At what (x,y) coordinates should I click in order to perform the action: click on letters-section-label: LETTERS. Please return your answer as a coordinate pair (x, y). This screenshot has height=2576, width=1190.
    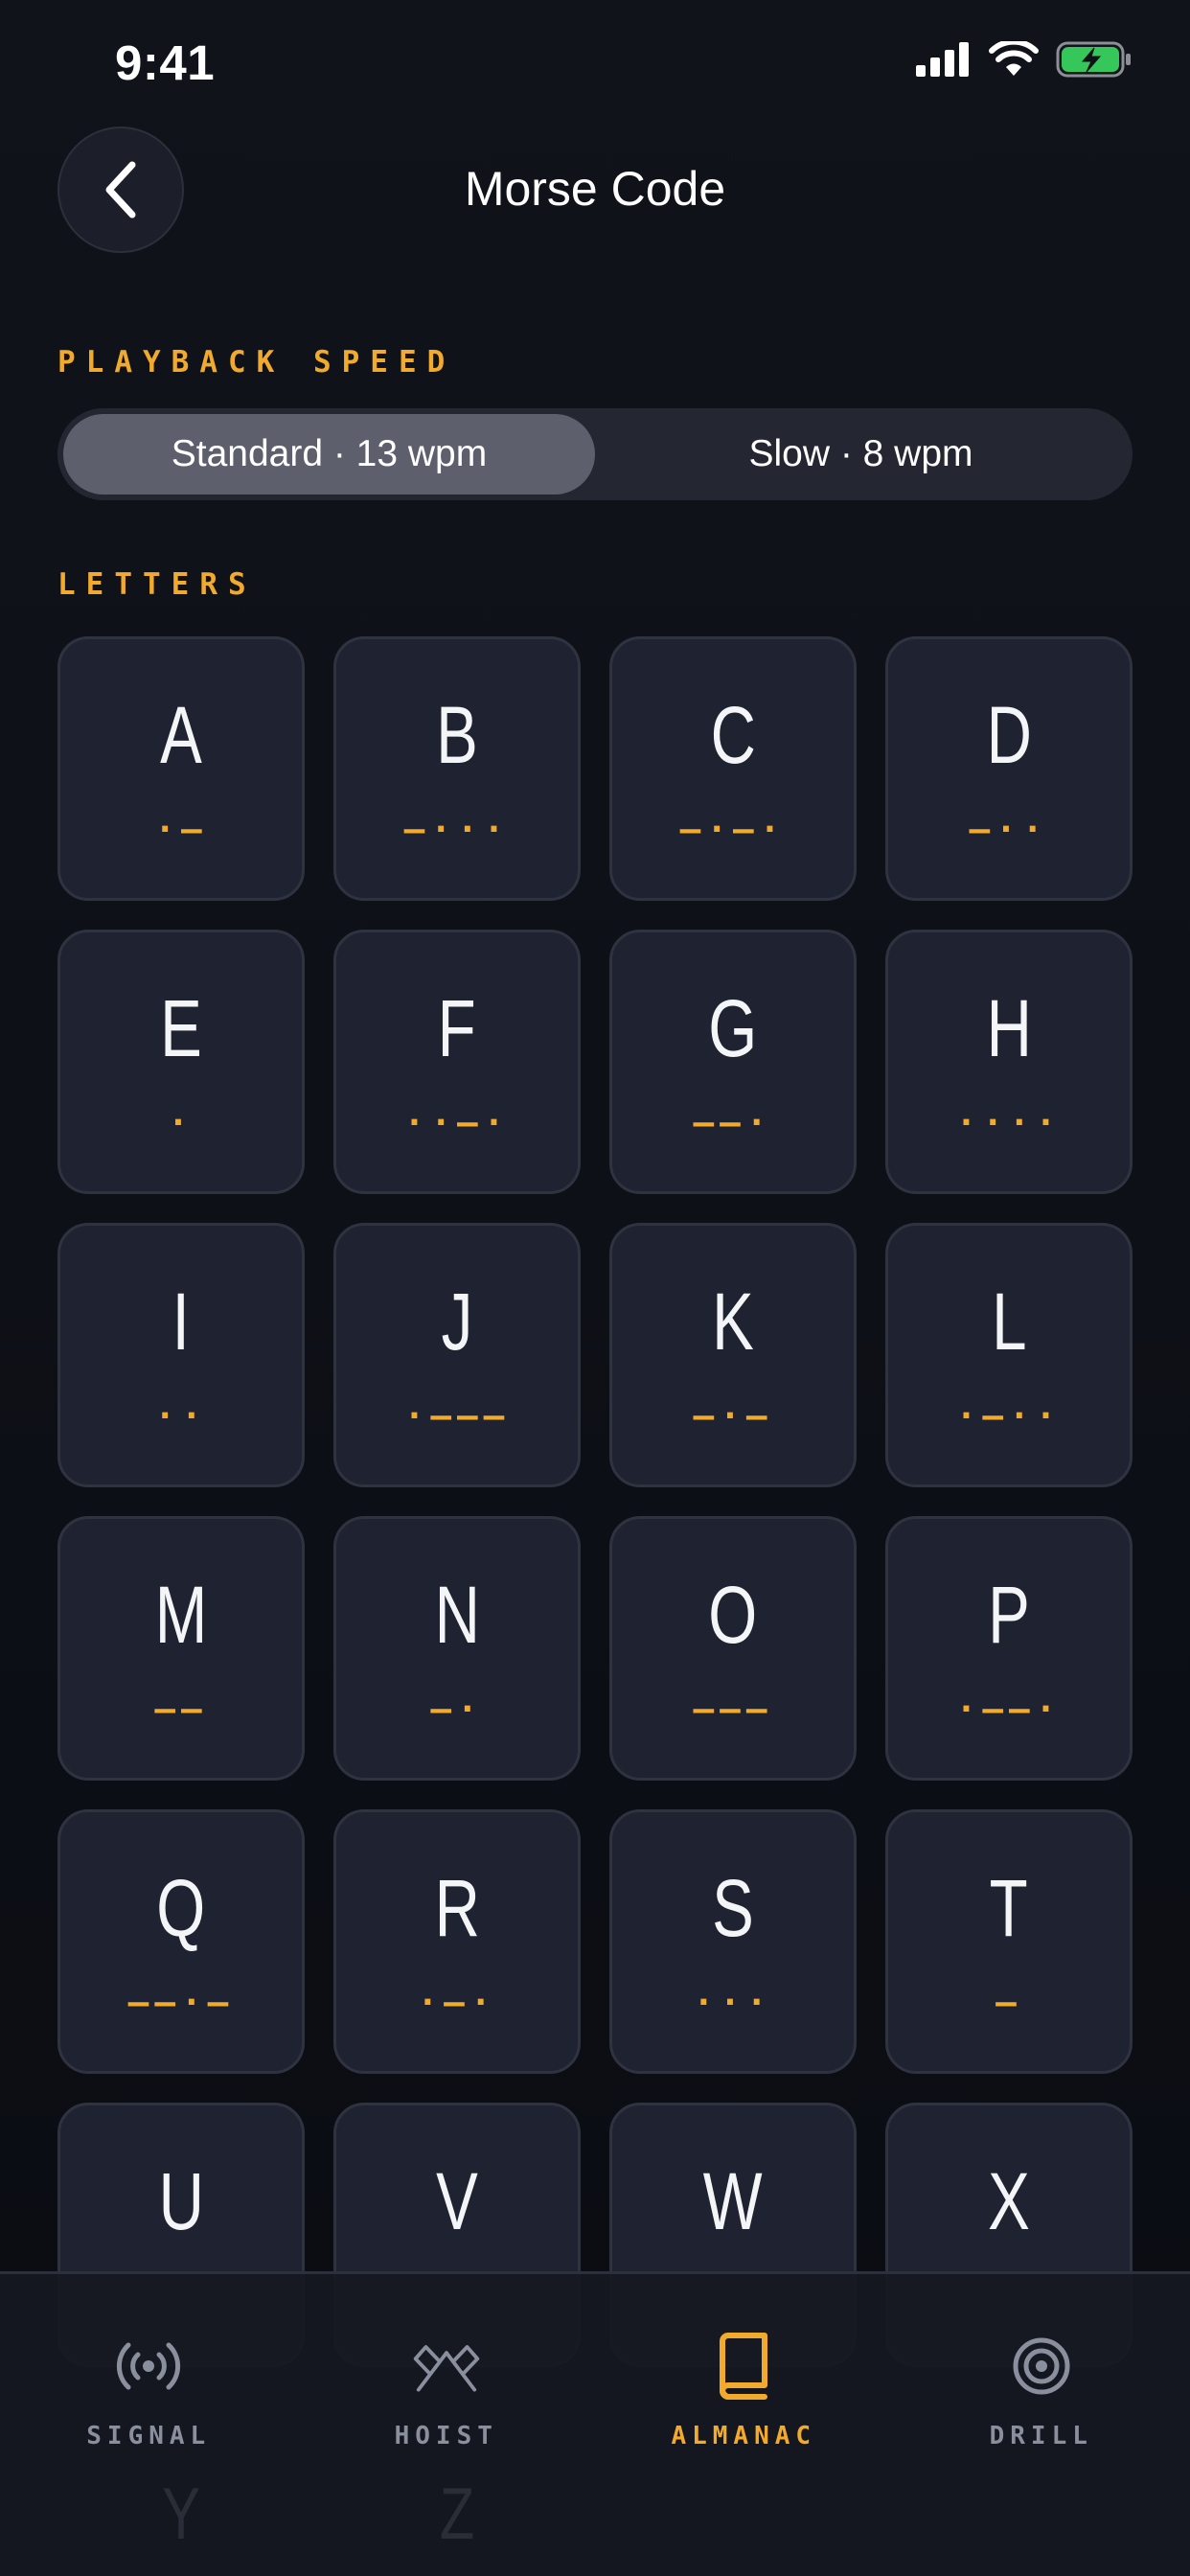
    Looking at the image, I should click on (157, 584).